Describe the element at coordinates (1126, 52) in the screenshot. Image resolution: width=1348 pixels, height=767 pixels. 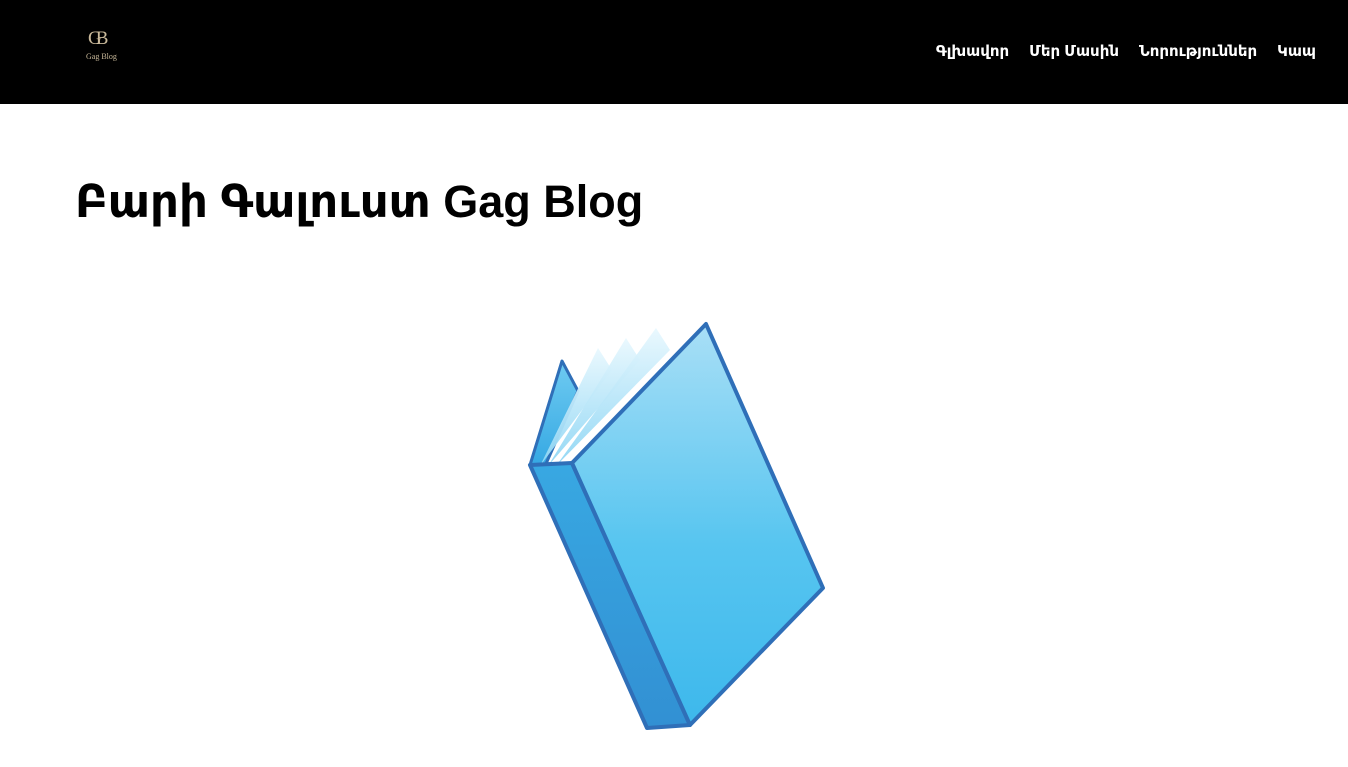
I see `main-nav: Գլխավոր Մեր Մասին Նորություններ Կապ` at that location.